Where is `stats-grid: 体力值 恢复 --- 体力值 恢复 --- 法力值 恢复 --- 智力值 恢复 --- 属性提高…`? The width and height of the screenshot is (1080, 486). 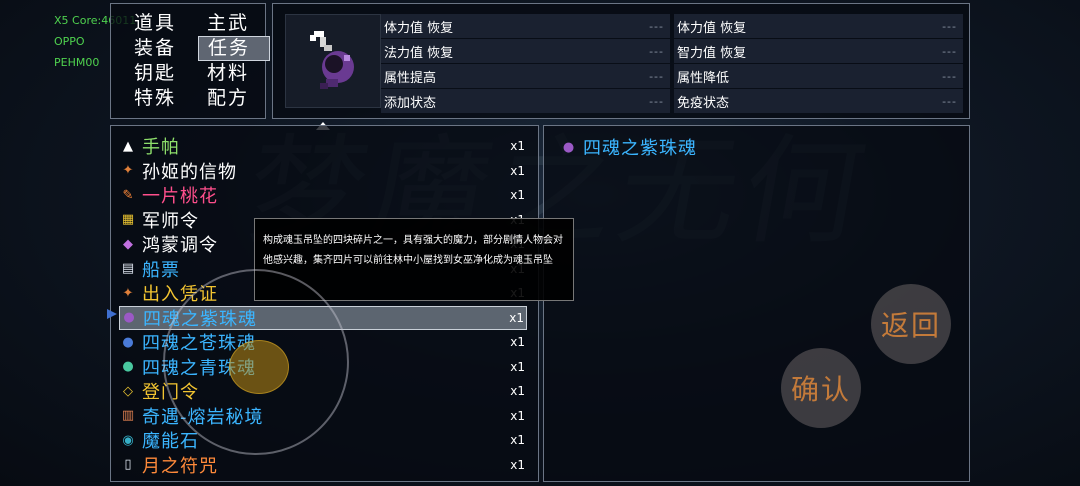 stats-grid: 体力值 恢复 --- 体力值 恢复 --- 法力值 恢复 --- 智力值 恢复 --- 属性提高… is located at coordinates (672, 63).